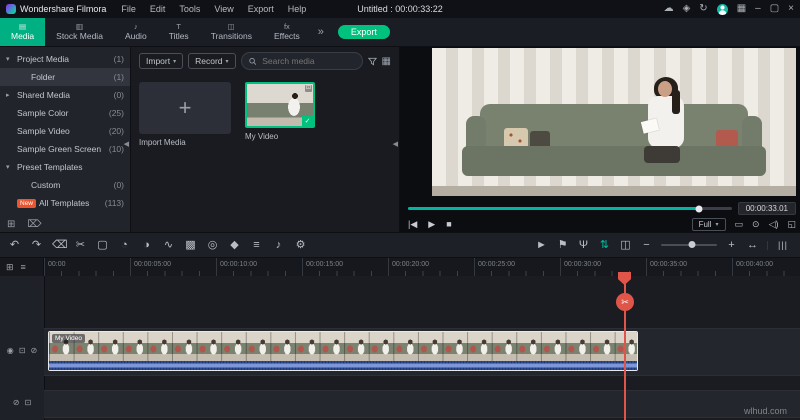 The width and height of the screenshot is (800, 420). What do you see at coordinates (10, 351) in the screenshot?
I see `eye-icon: ◉` at bounding box center [10, 351].